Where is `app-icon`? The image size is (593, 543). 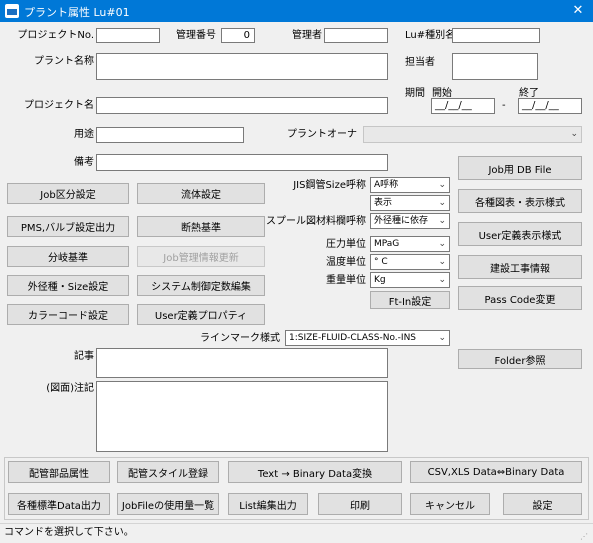 app-icon is located at coordinates (12, 11).